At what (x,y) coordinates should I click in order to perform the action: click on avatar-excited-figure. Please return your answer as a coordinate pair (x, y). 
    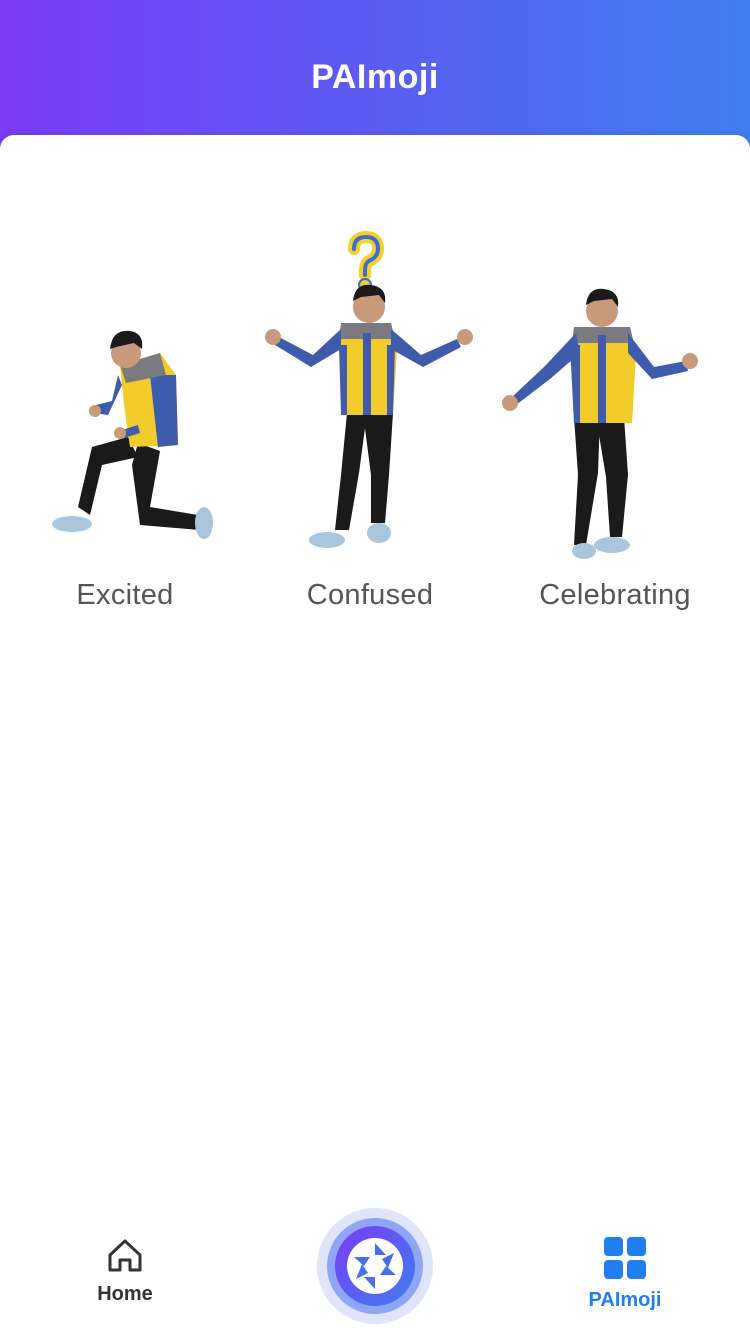
    Looking at the image, I should click on (132, 434).